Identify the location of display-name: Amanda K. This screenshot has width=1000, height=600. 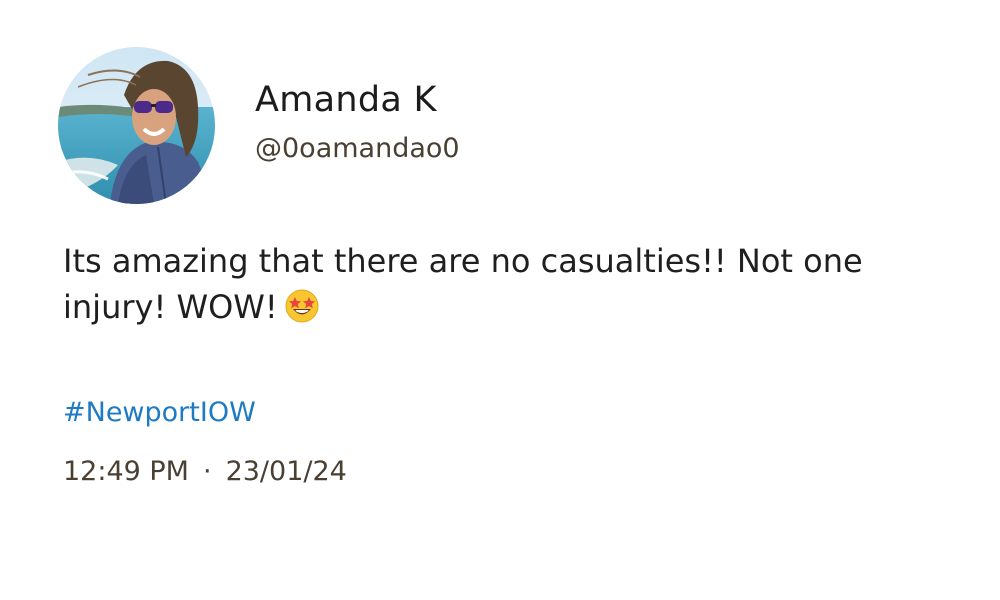
(346, 100).